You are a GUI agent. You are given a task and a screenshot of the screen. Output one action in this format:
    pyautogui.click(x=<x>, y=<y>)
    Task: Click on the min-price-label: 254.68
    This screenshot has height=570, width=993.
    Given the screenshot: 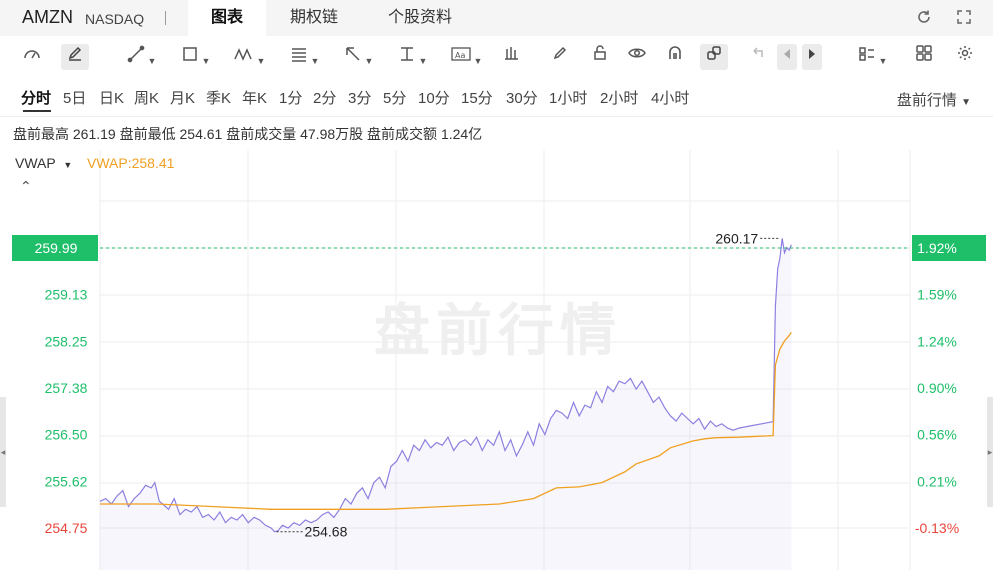 What is the action you would take?
    pyautogui.click(x=326, y=532)
    